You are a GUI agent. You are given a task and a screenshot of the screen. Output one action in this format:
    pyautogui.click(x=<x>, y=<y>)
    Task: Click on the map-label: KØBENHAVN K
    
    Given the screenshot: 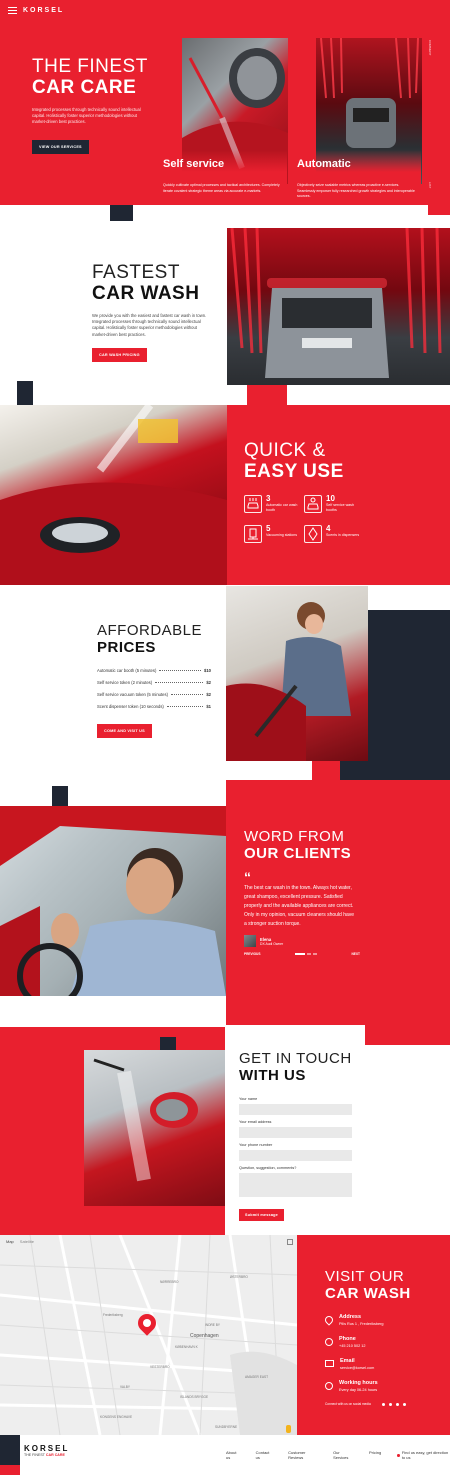 What is the action you would take?
    pyautogui.click(x=186, y=1347)
    